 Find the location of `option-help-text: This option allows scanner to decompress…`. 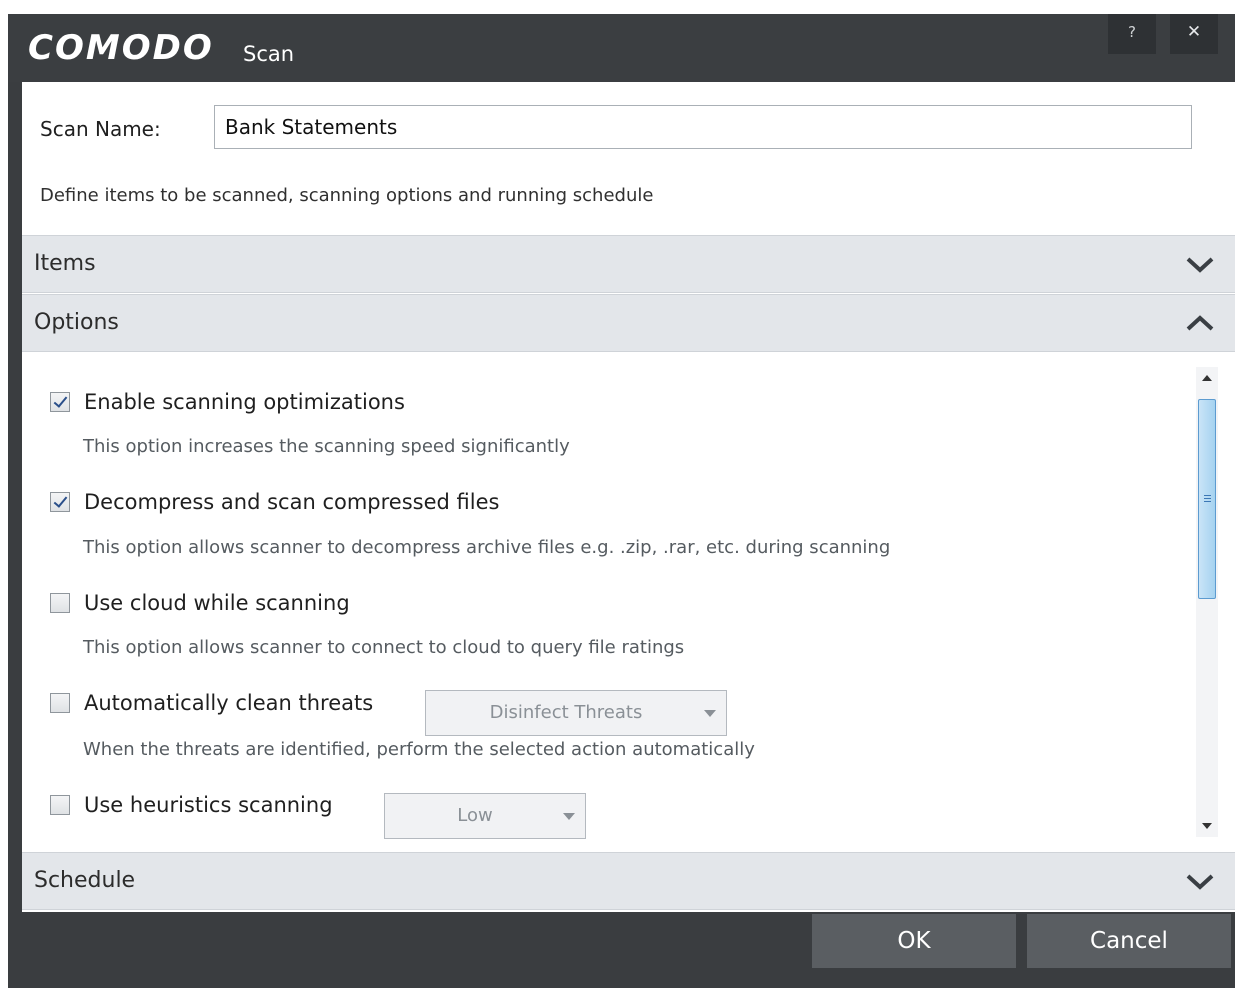

option-help-text: This option allows scanner to decompress… is located at coordinates (487, 547).